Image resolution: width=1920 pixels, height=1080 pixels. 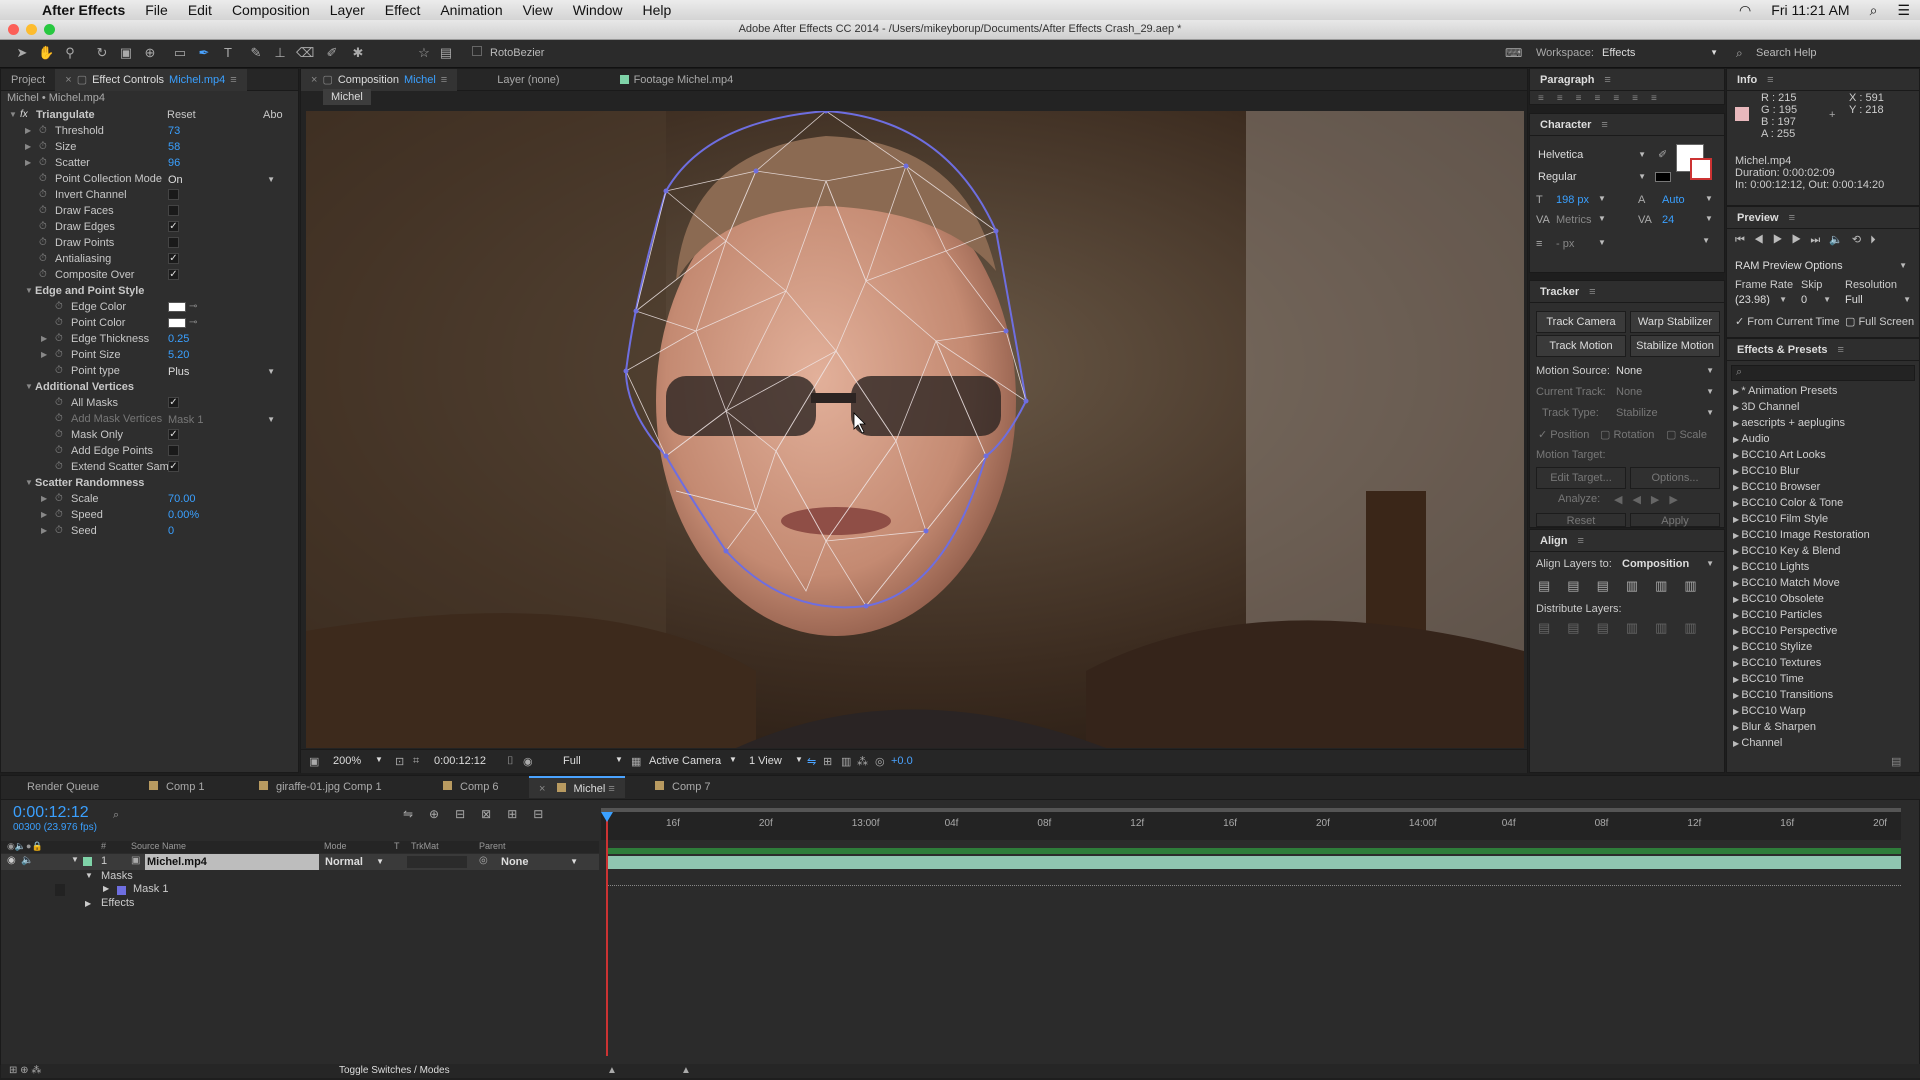 I want to click on rotation-checkbox: ▢ Rotation, so click(x=1627, y=434).